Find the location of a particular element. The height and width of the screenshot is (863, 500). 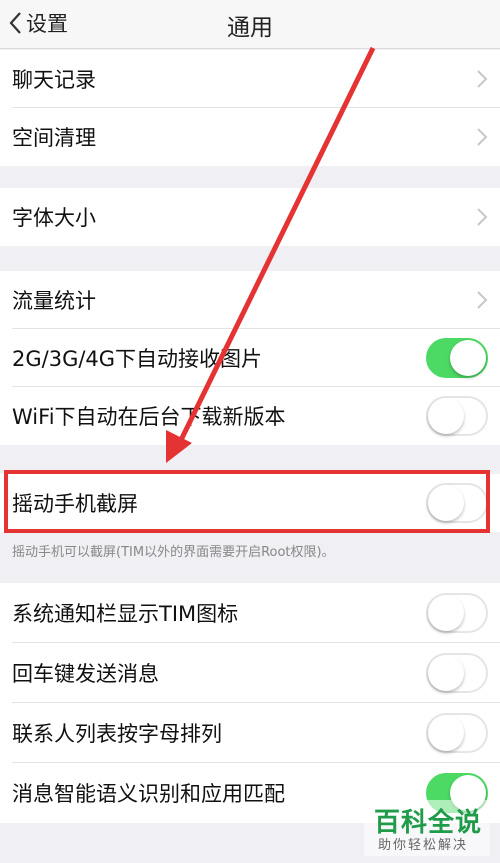

item-label: 字体大小 is located at coordinates (54, 218).